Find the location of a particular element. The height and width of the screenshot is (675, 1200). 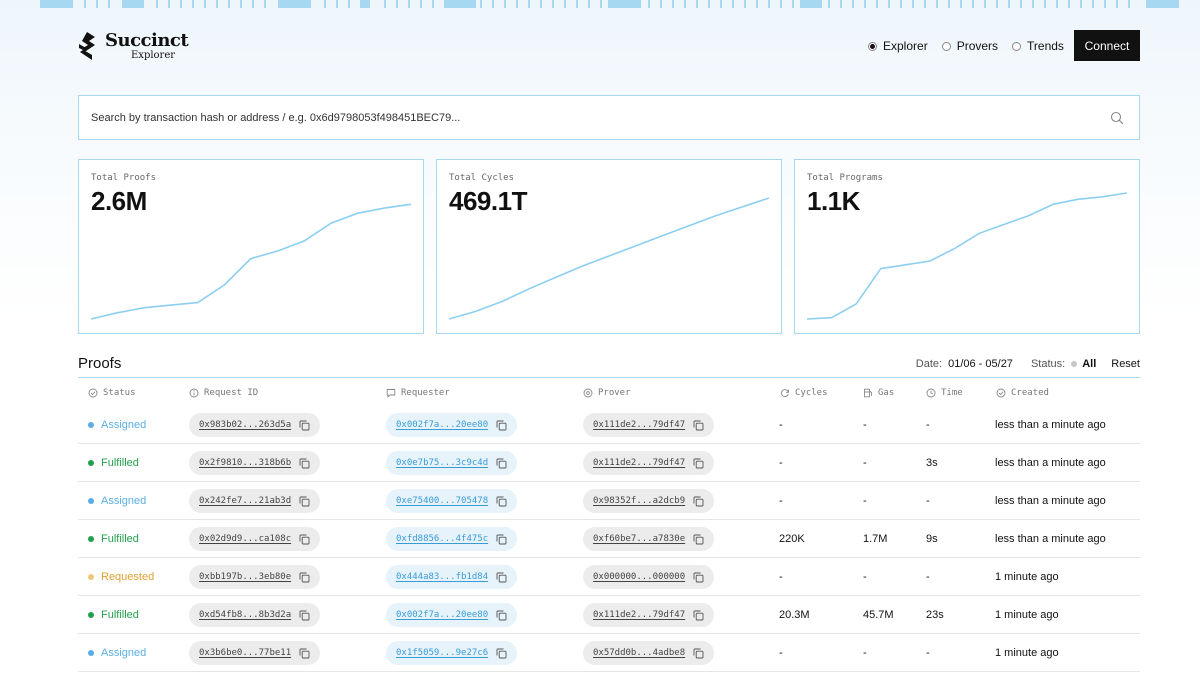

nav-item-explorer: Explorer is located at coordinates (898, 46).